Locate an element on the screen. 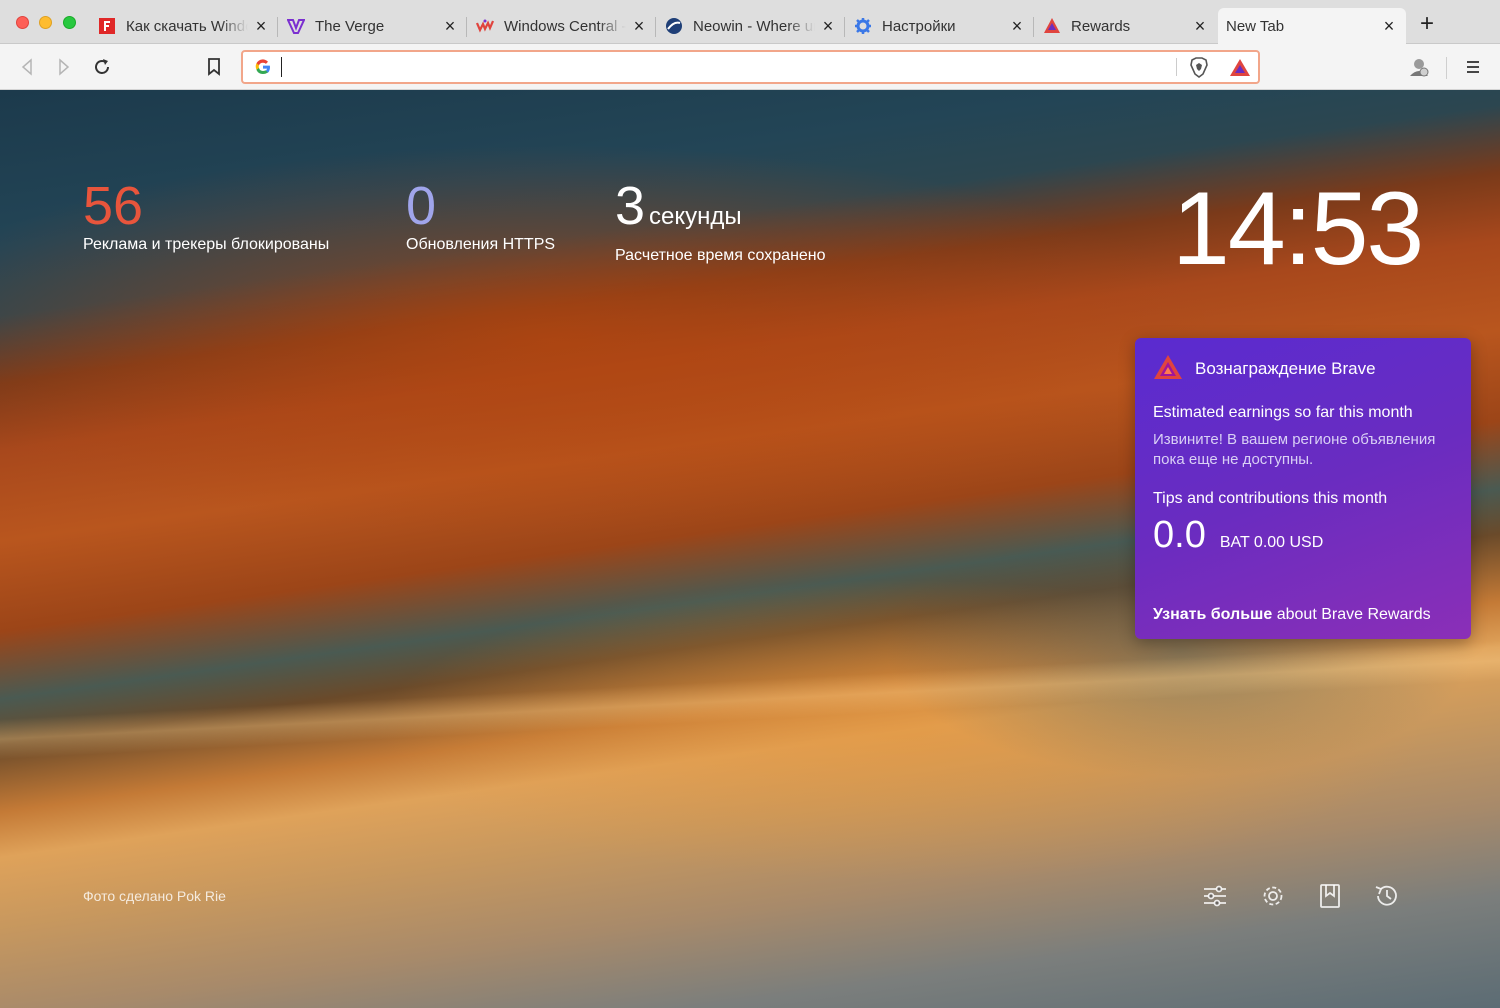  tab-windows-central: Windows Central - × is located at coordinates (562, 26).